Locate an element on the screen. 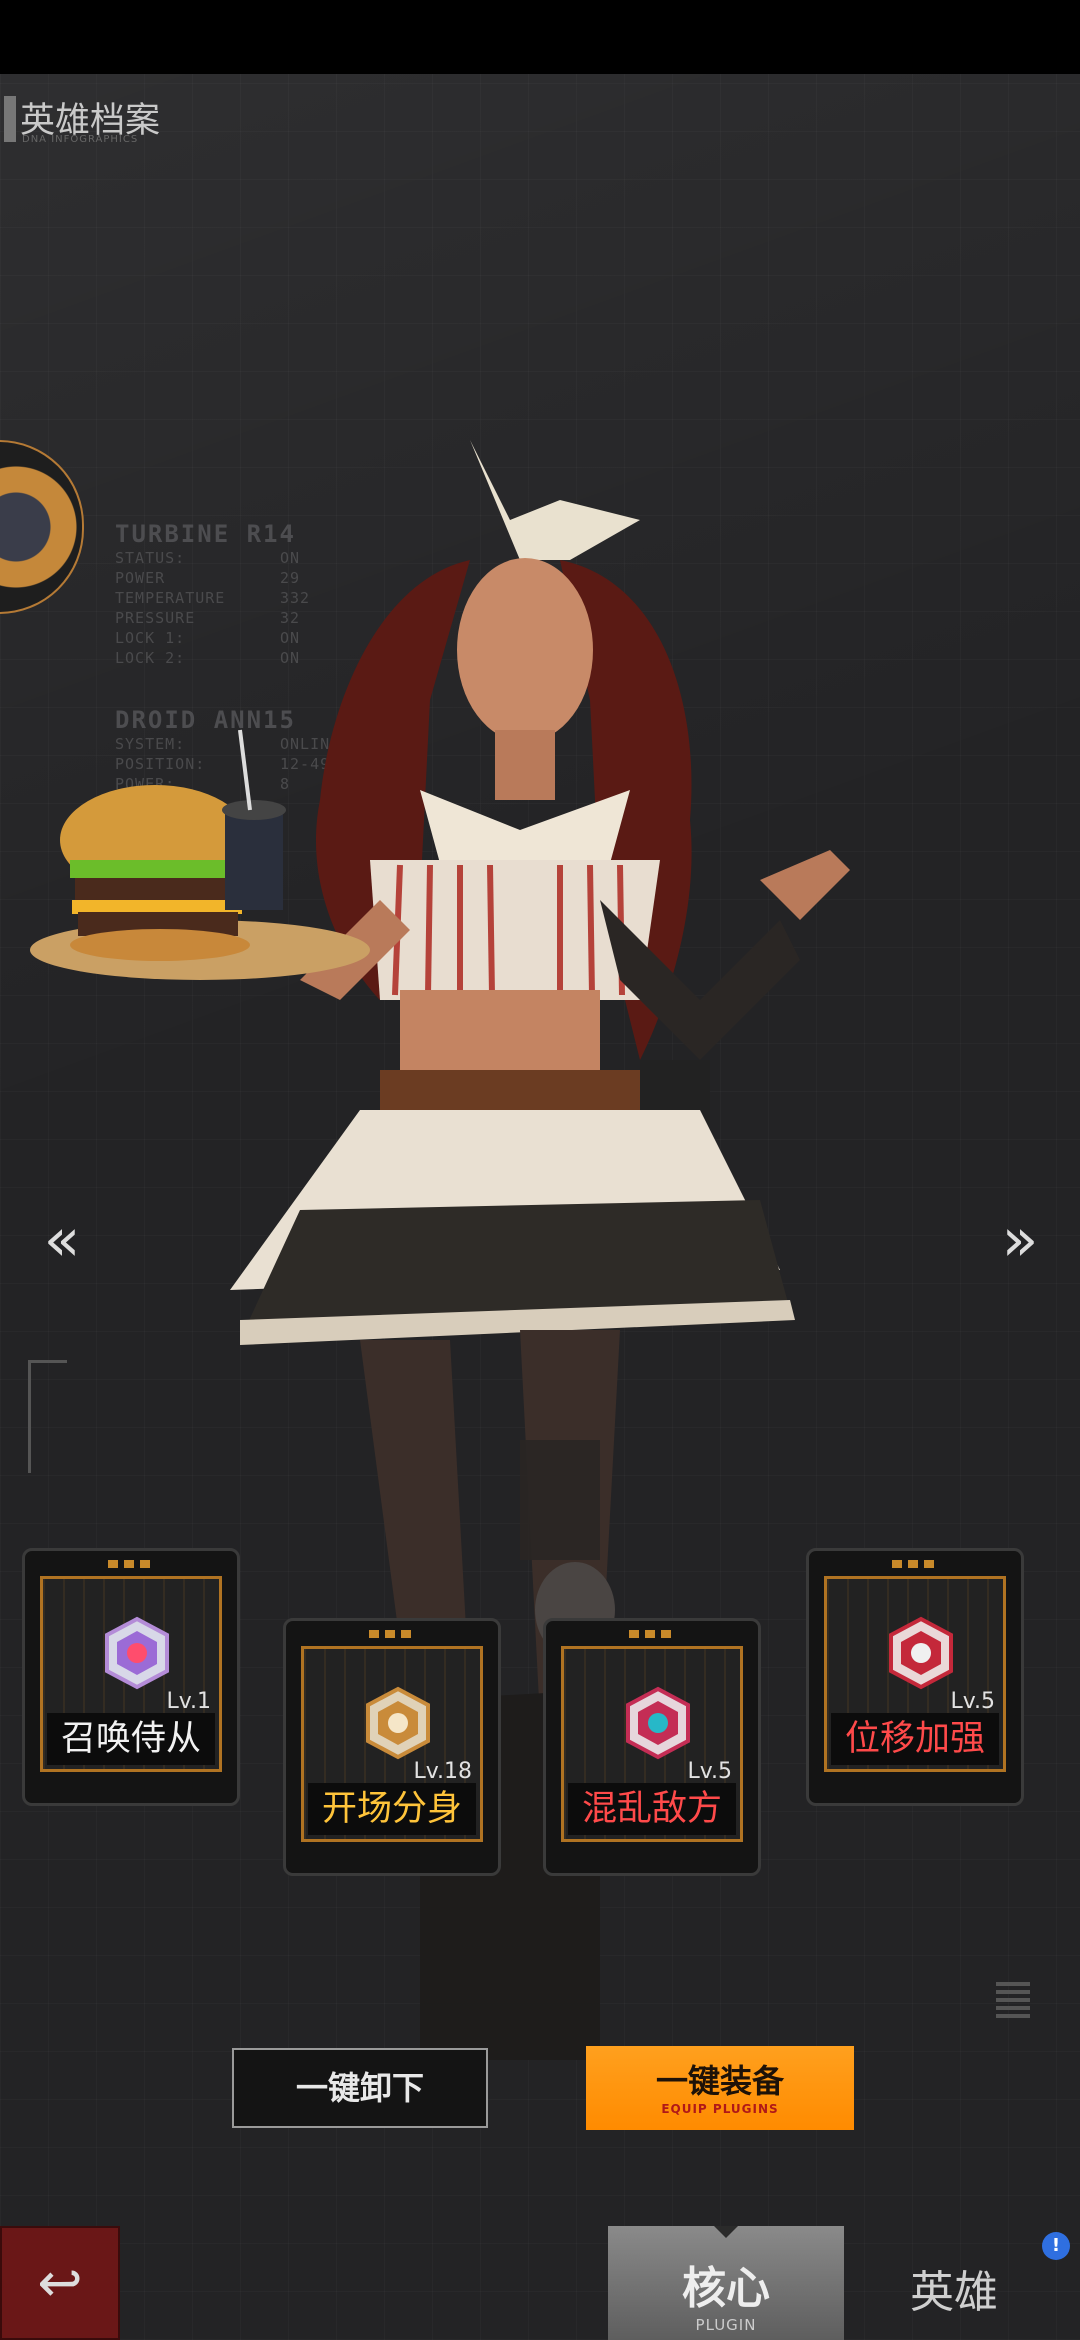  info-value: ONLINE is located at coordinates (310, 744).